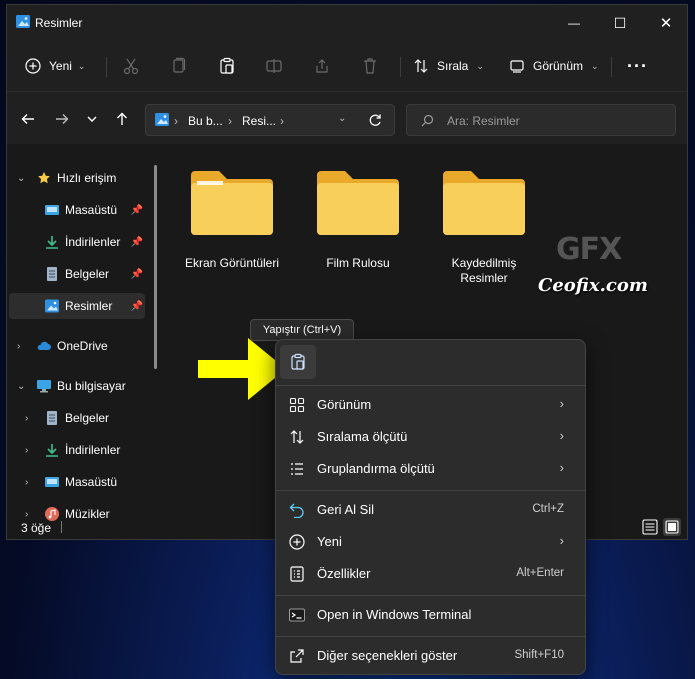 The width and height of the screenshot is (695, 679). What do you see at coordinates (429, 656) in the screenshot?
I see `menu-item-show-more-options: Diğer seçenekleri göster Shift+F10` at bounding box center [429, 656].